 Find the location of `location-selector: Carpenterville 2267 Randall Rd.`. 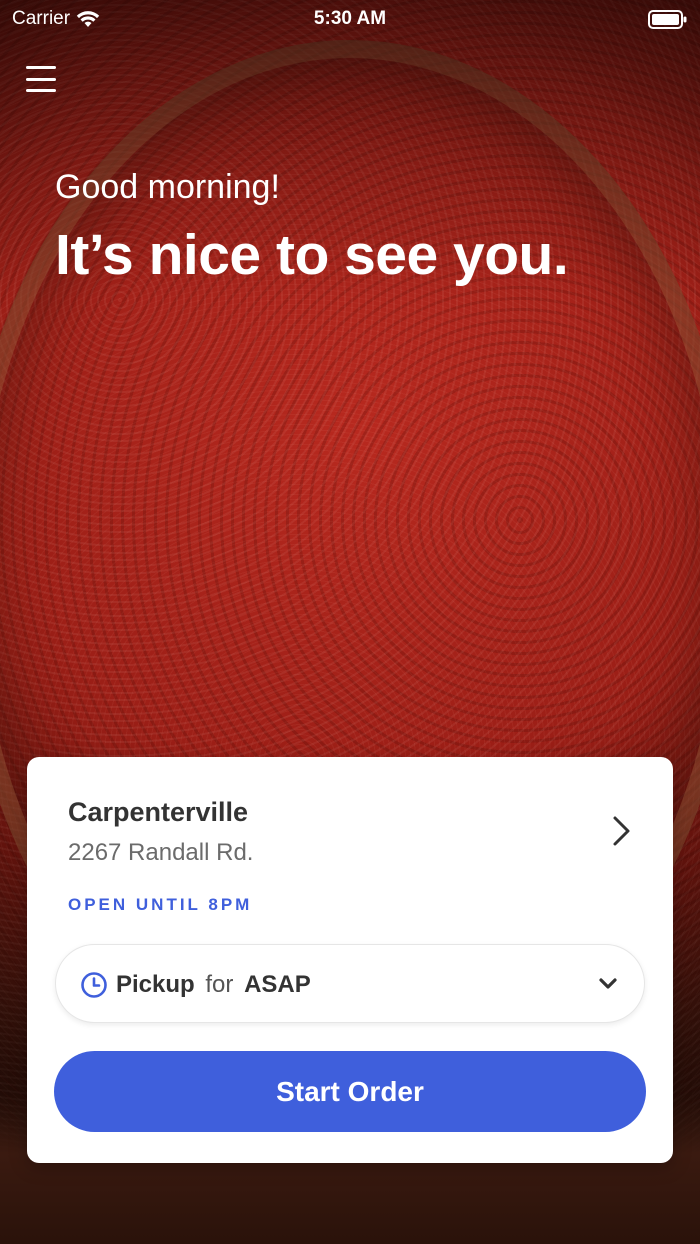

location-selector: Carpenterville 2267 Randall Rd. is located at coordinates (350, 822).